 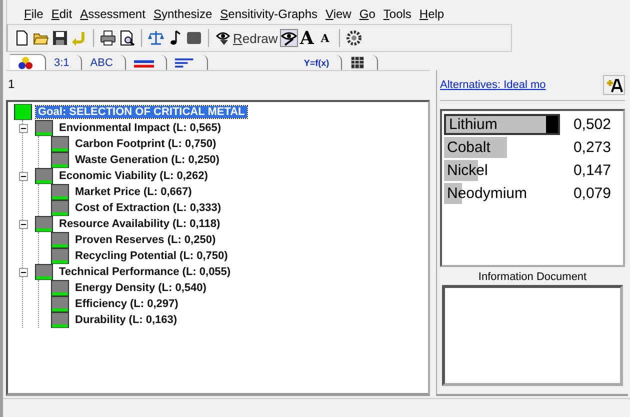 What do you see at coordinates (133, 192) in the screenshot?
I see `tree-node: Market Price (L: 0,667)` at bounding box center [133, 192].